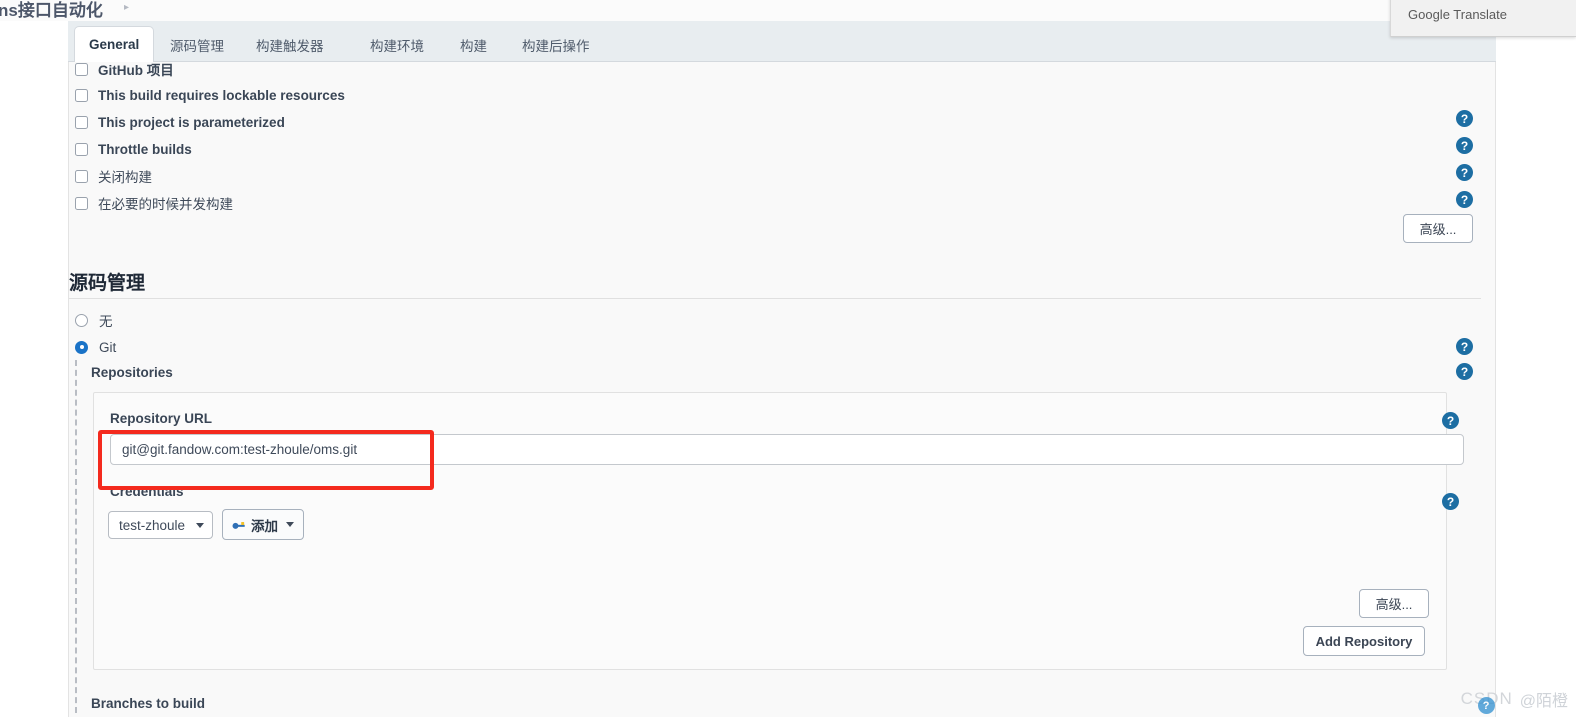 Image resolution: width=1576 pixels, height=717 pixels. What do you see at coordinates (1464, 118) in the screenshot?
I see `help-icon-parameterized: ?` at bounding box center [1464, 118].